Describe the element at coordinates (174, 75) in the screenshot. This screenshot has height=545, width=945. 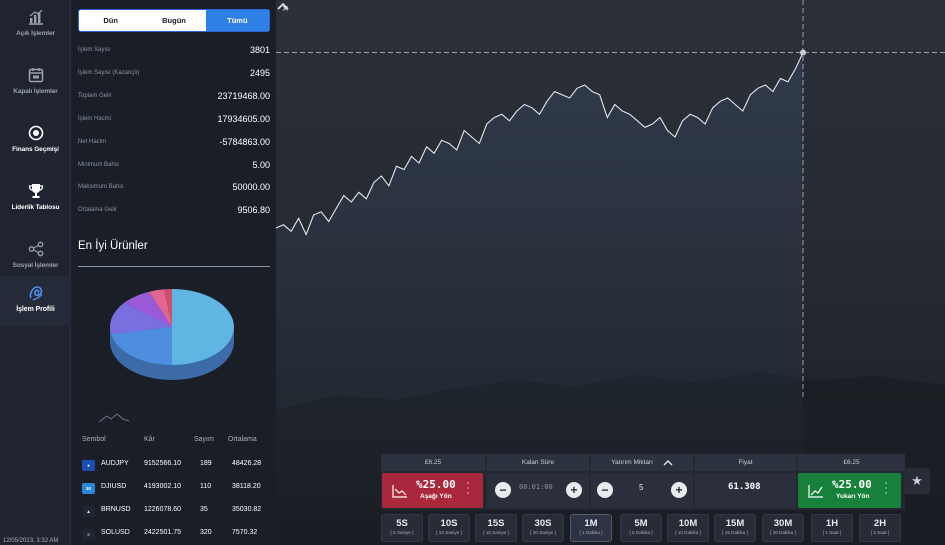
I see `stat-row: İşlem Sayısı (Kazançlı) 2495` at that location.